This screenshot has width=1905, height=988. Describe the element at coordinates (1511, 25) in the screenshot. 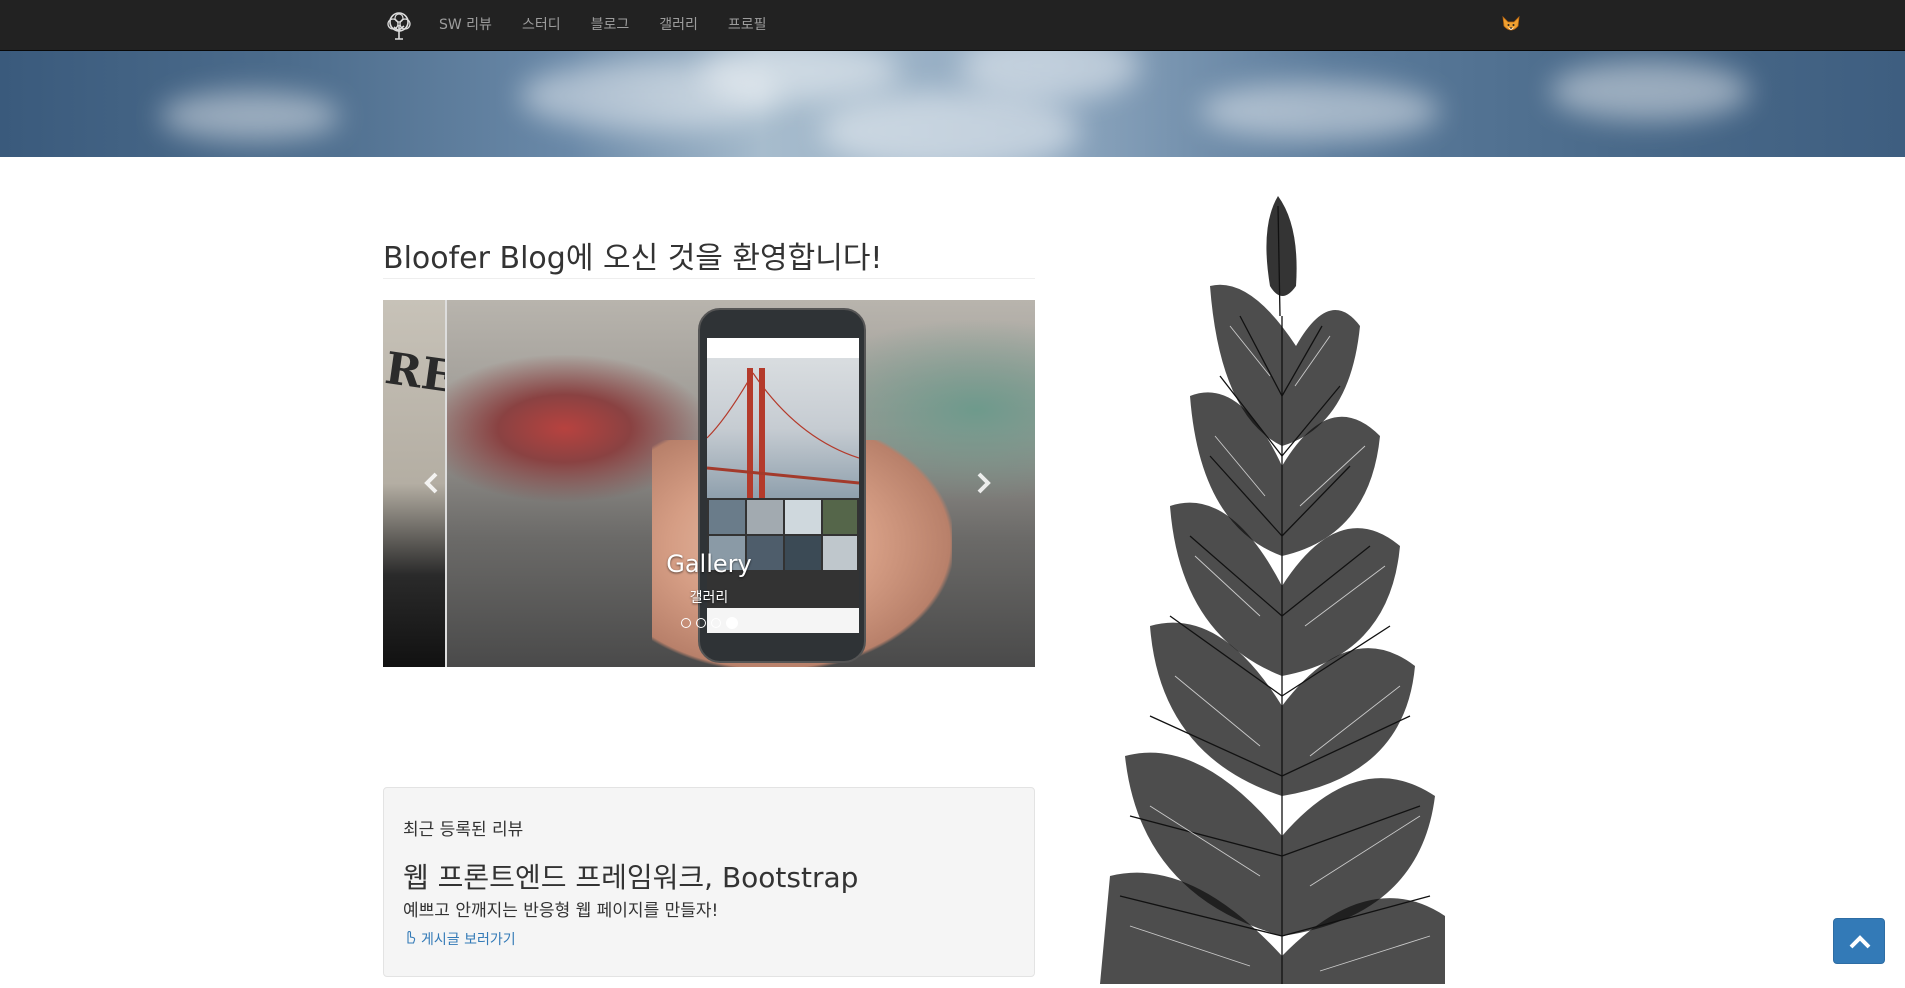

I see `fox-avatar-icon` at that location.